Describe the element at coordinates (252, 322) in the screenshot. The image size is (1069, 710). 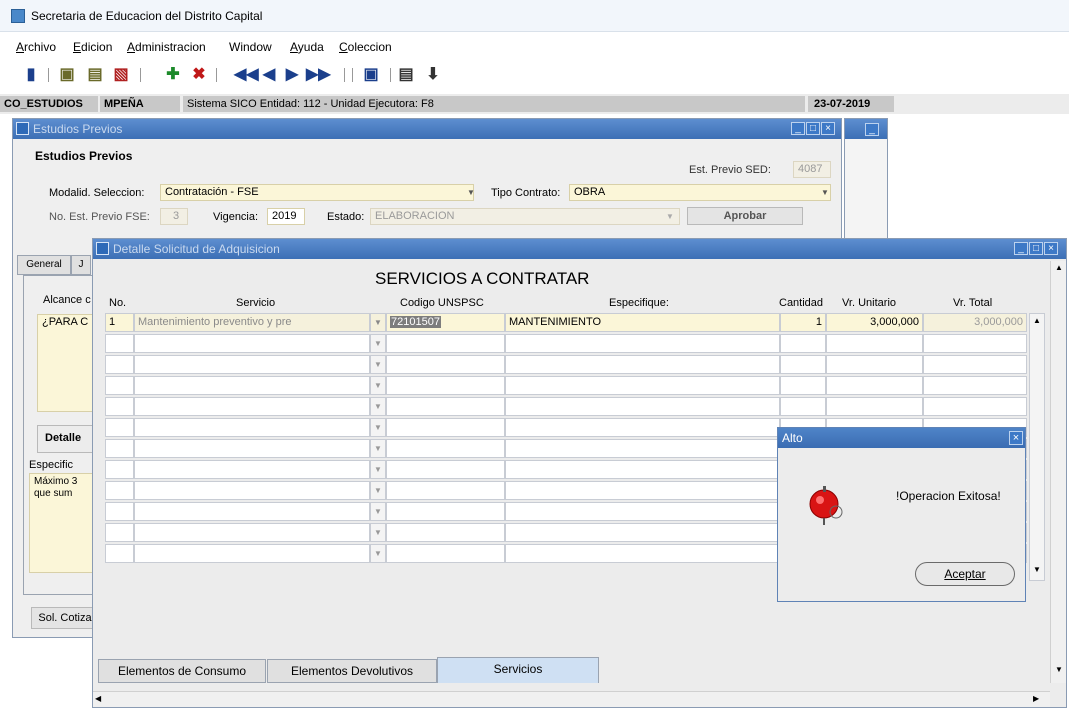
I see `cell-servicio: Mantenimiento preventivo y pre` at that location.